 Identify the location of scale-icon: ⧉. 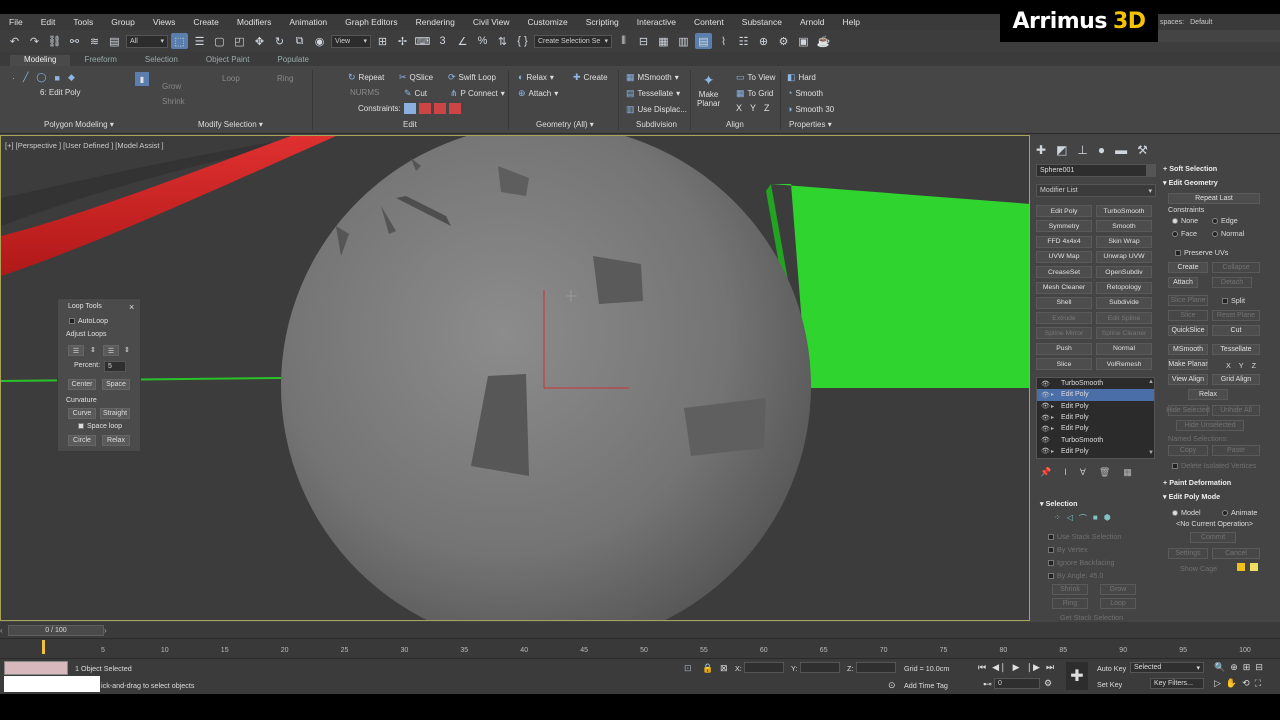
(299, 41).